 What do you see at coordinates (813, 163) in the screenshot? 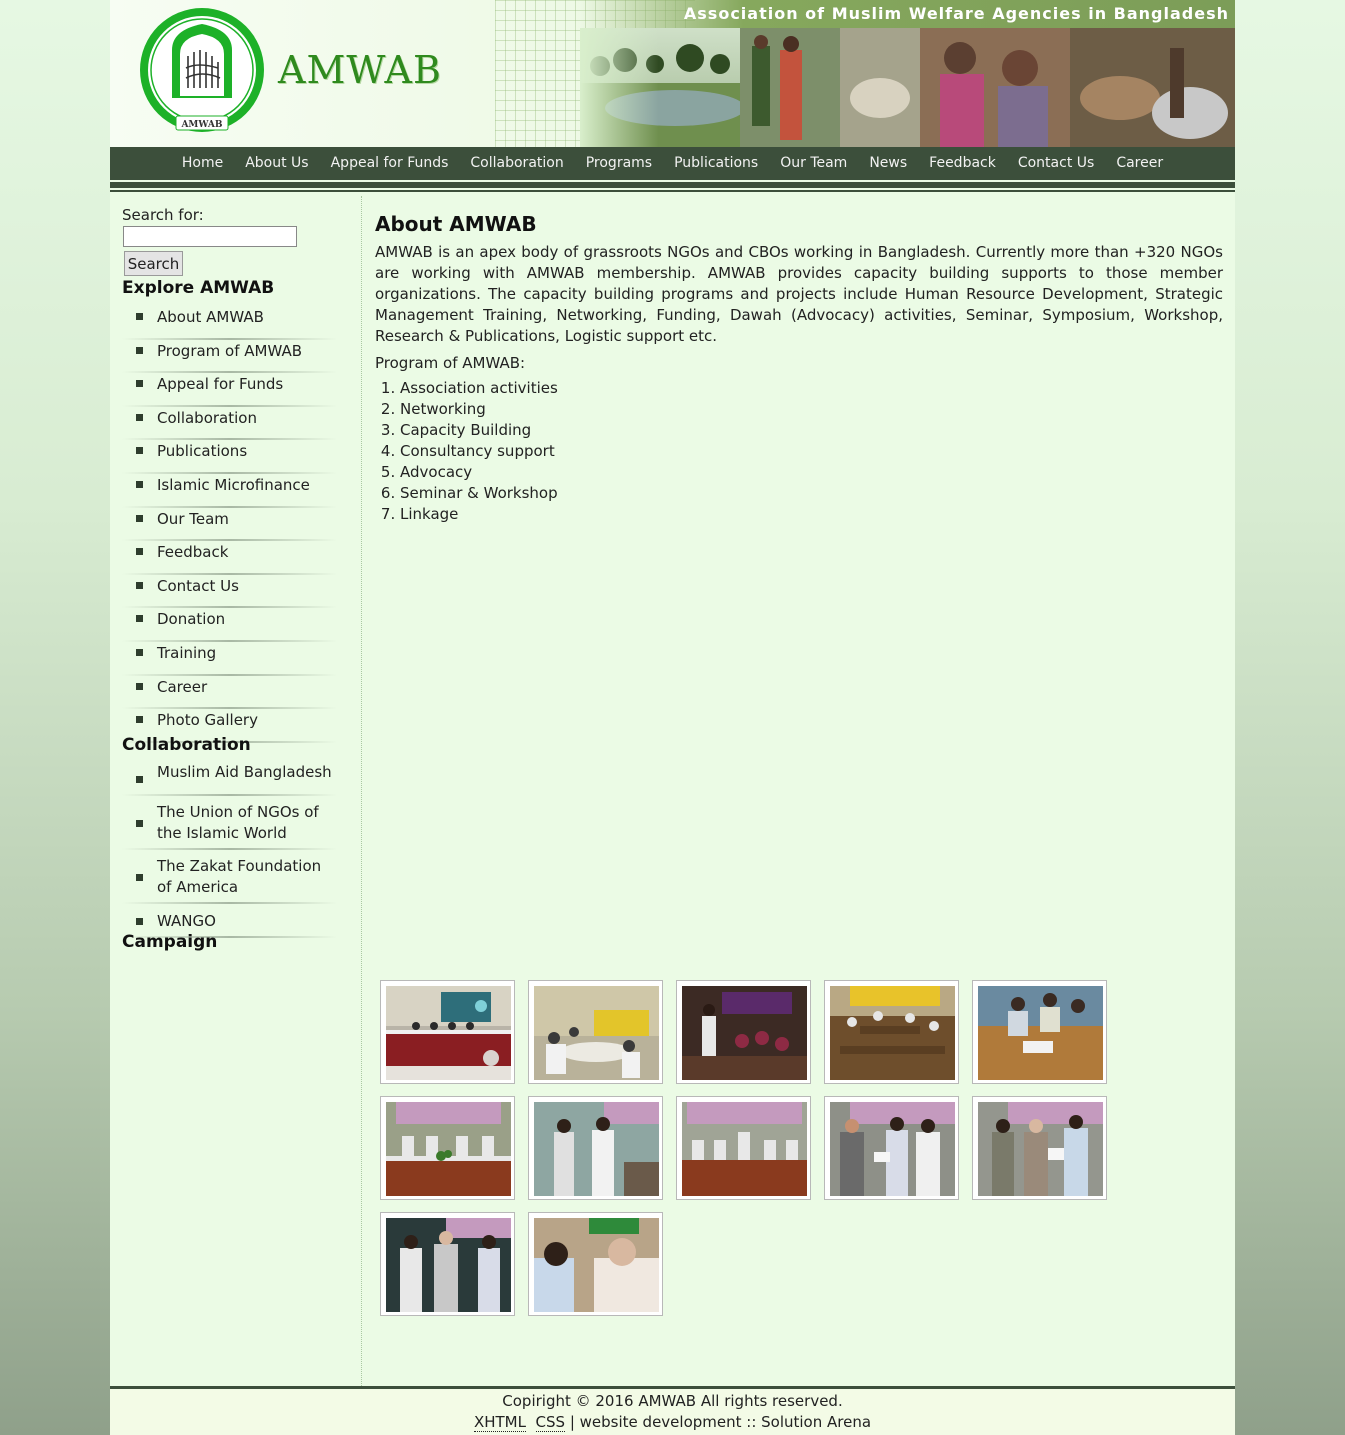
I see `nav-item-our-team: Our Team` at bounding box center [813, 163].